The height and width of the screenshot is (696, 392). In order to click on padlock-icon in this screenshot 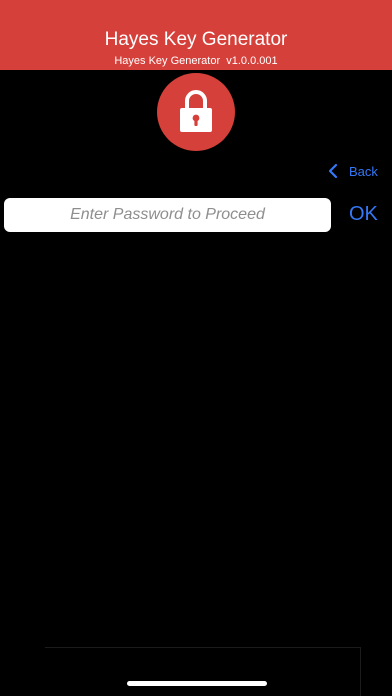, I will do `click(196, 111)`.